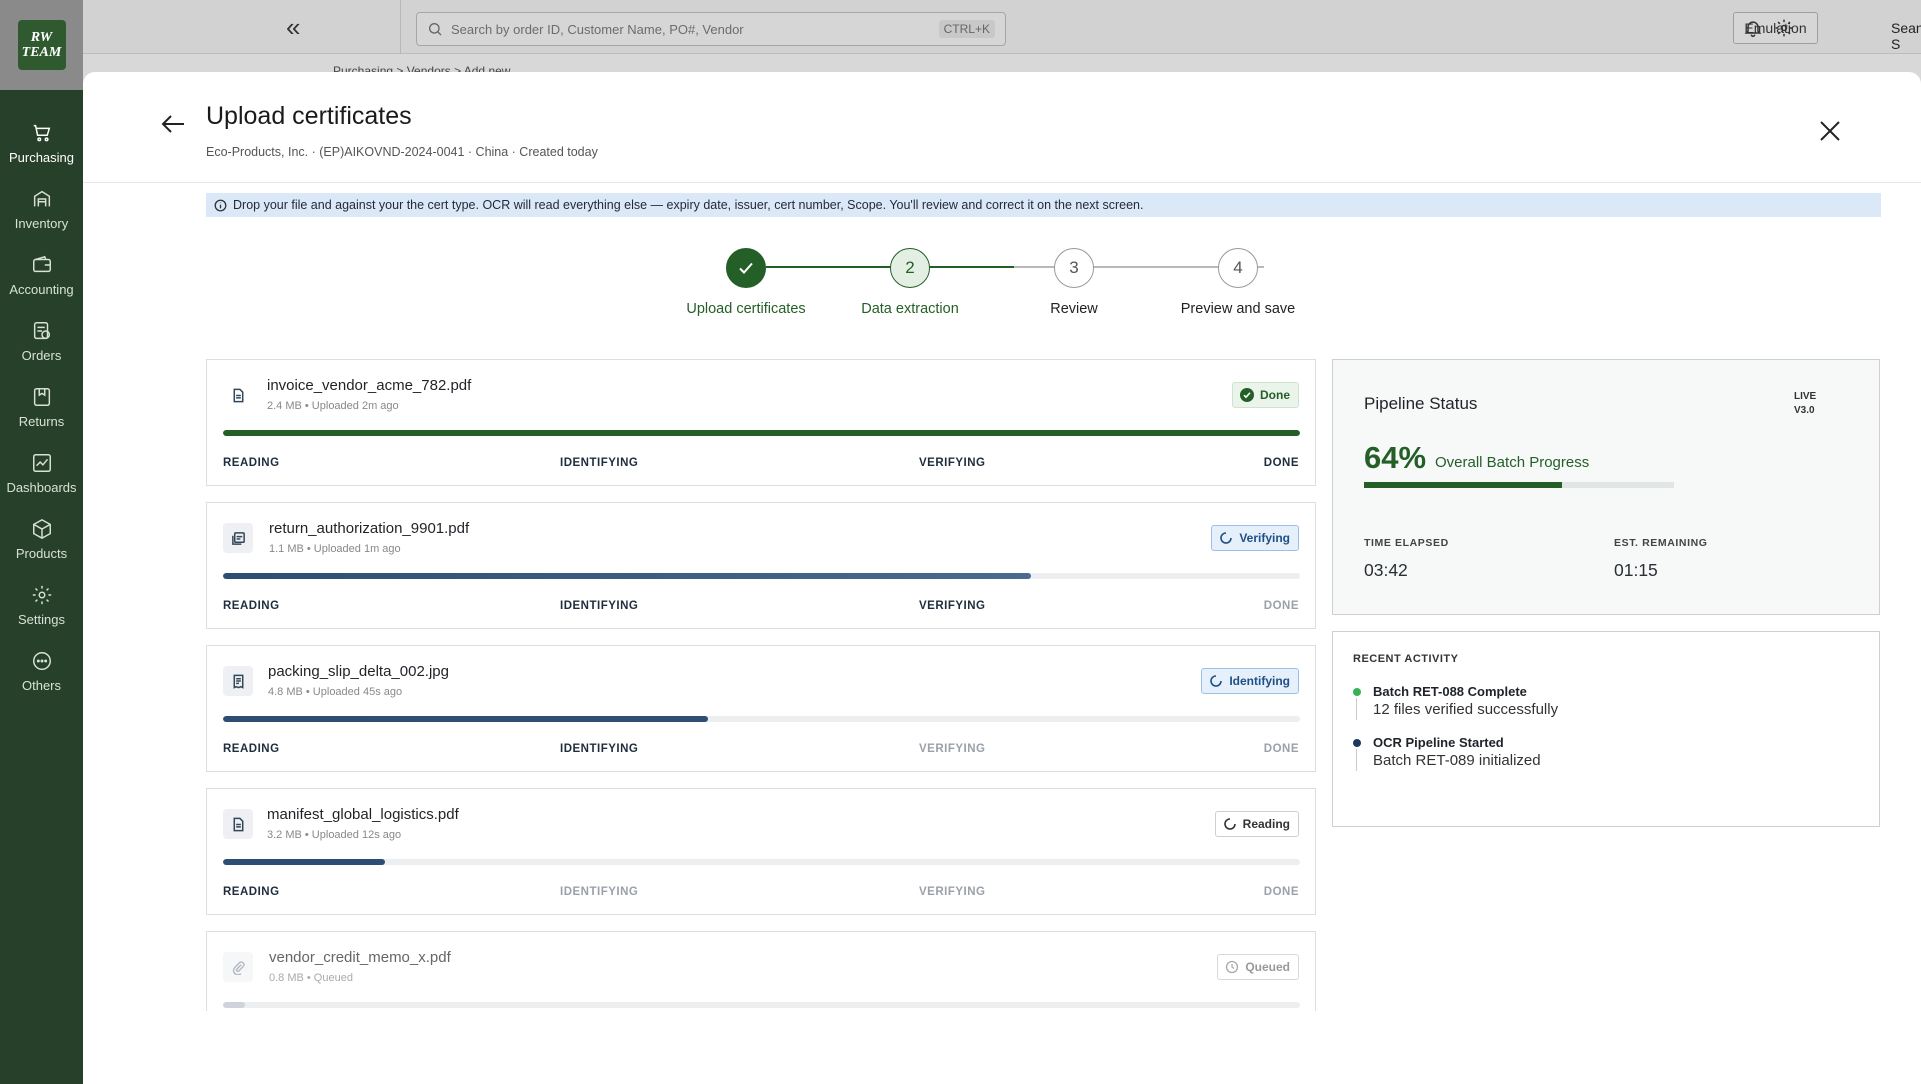  Describe the element at coordinates (358, 671) in the screenshot. I see `file-name: packing_slip_delta_002.jpg` at that location.